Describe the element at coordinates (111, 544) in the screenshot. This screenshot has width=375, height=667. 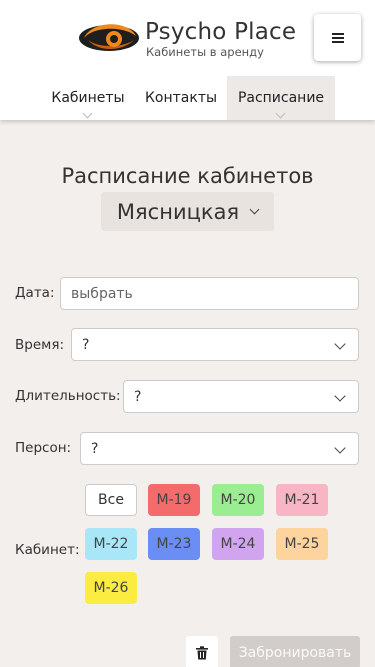
I see `room-chip-m22: М-22` at that location.